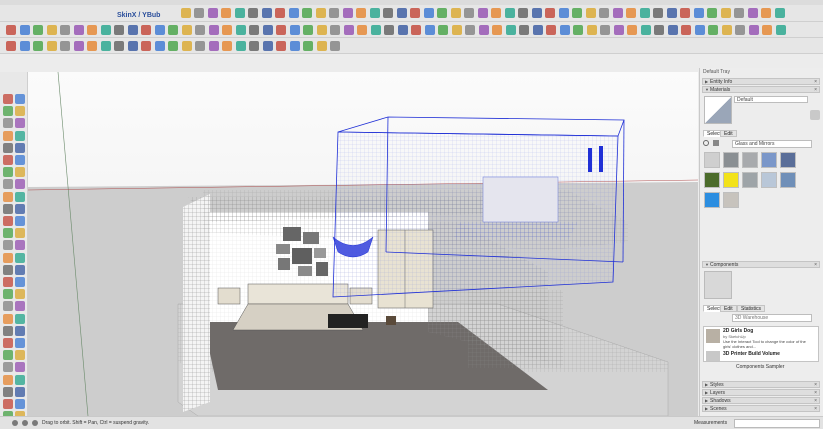 This screenshot has height=429, width=823. Describe the element at coordinates (35, 423) in the screenshot. I see `credits-icon` at that location.